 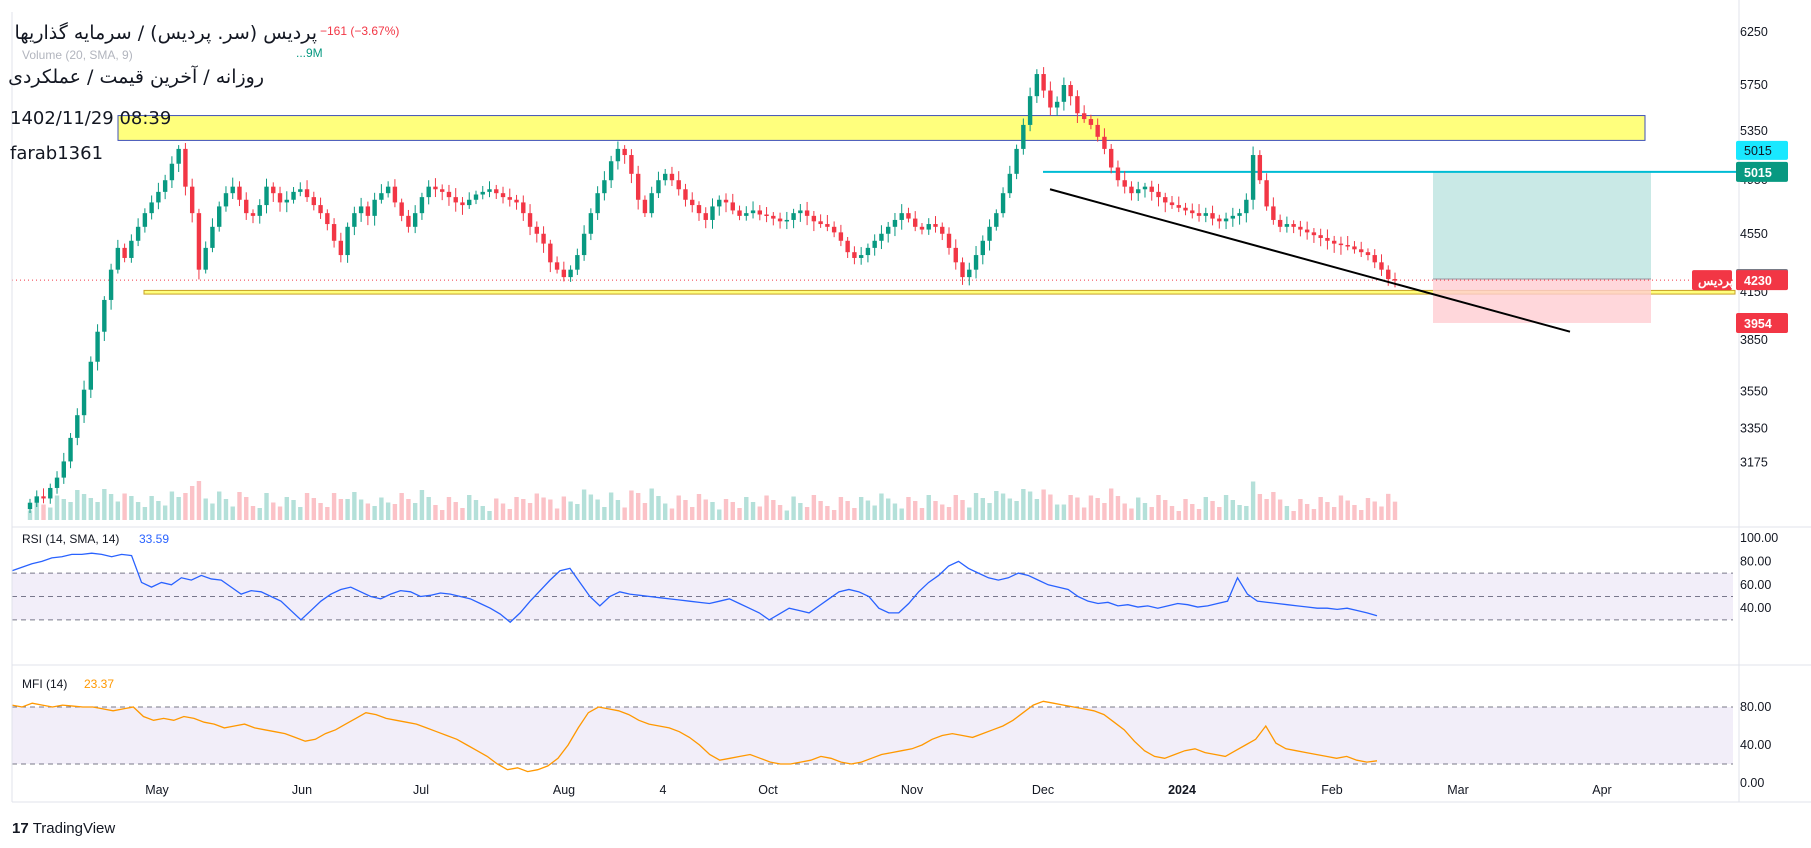 I want to click on price-tick-label: 3850, so click(x=1754, y=340).